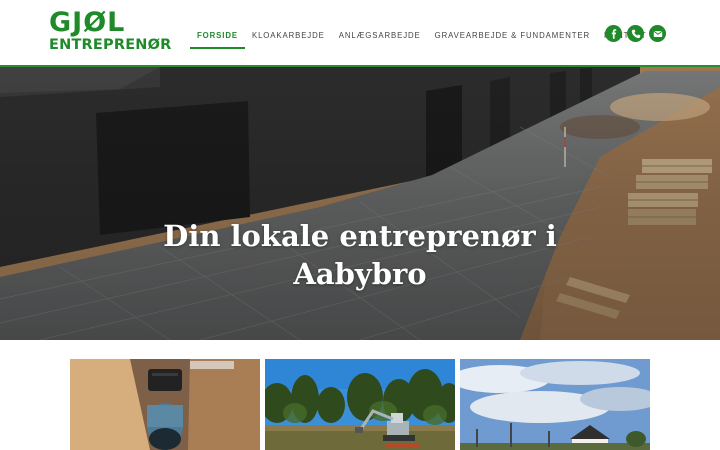 Image resolution: width=720 pixels, height=450 pixels. What do you see at coordinates (360, 236) in the screenshot?
I see `hero-title-line1: Din lokale entreprenør i` at bounding box center [360, 236].